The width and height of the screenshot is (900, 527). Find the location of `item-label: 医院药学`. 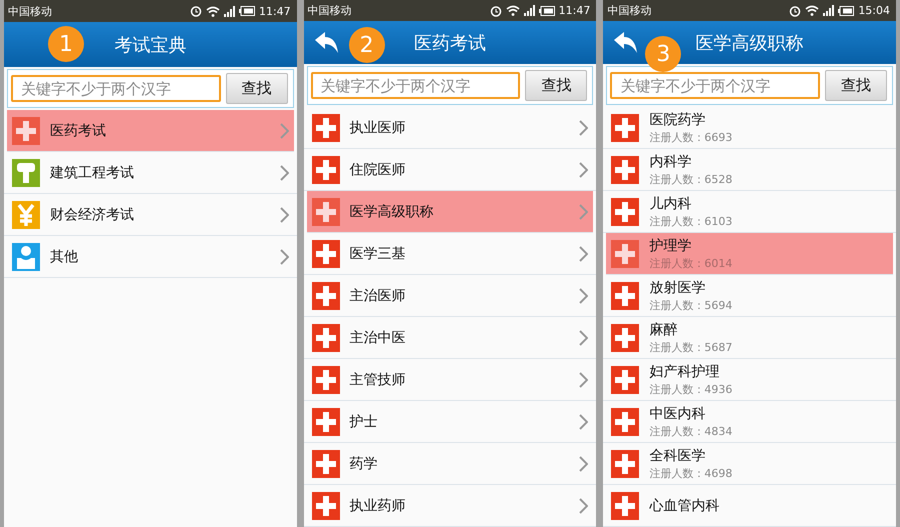

item-label: 医院药学 is located at coordinates (677, 119).